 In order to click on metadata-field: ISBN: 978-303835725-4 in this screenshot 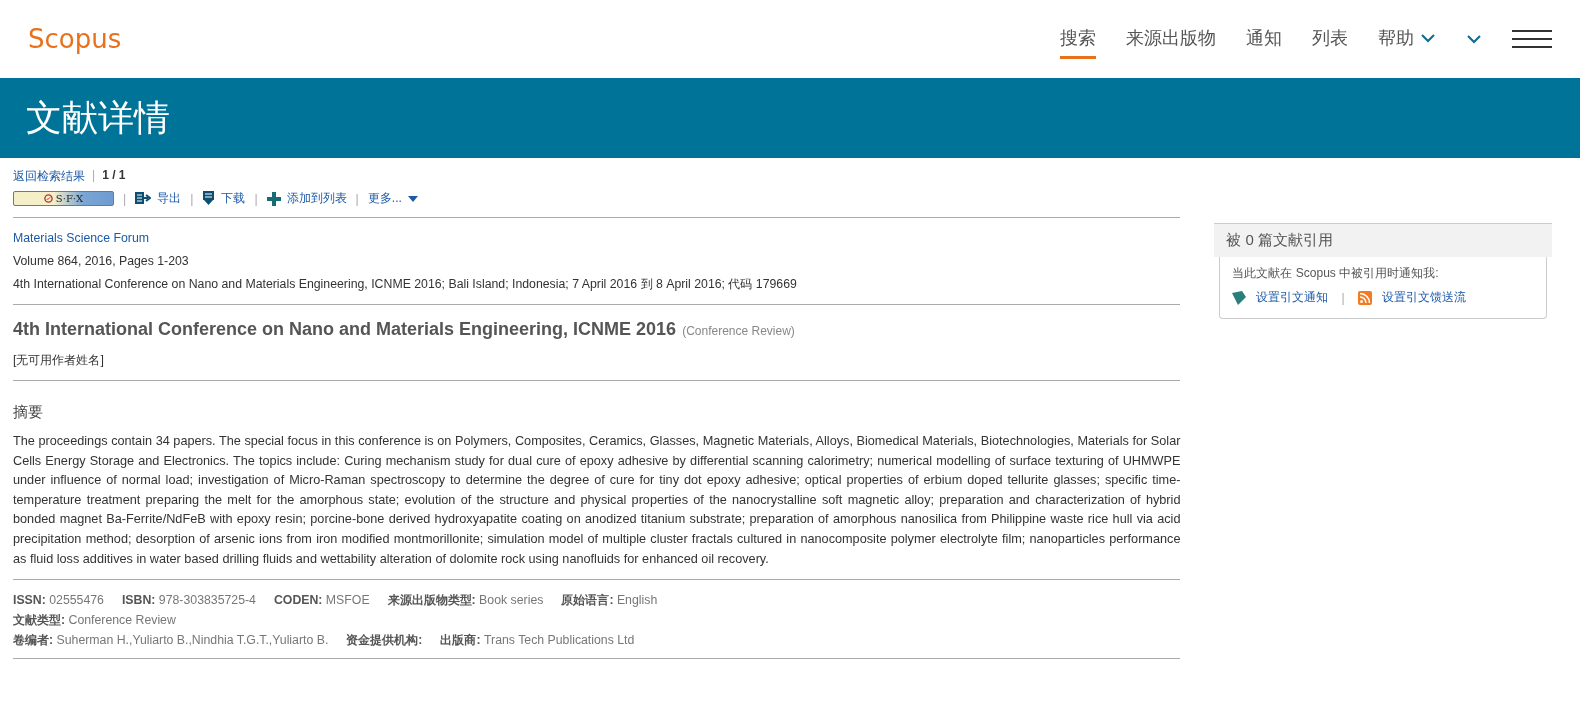, I will do `click(188, 600)`.